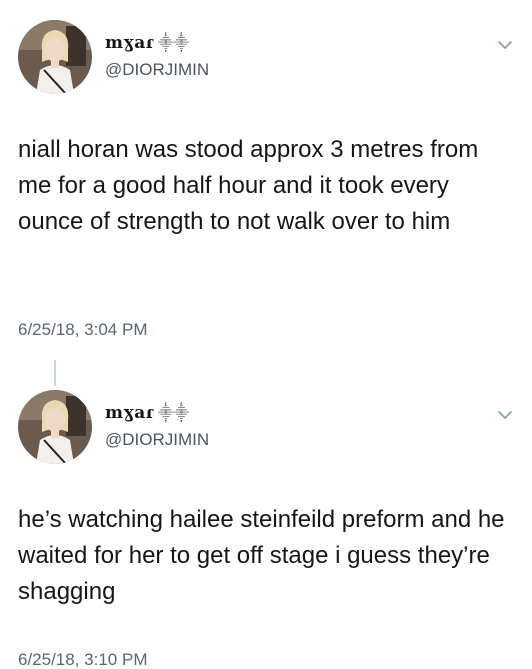 The width and height of the screenshot is (532, 669). Describe the element at coordinates (55, 373) in the screenshot. I see `thread-connector-line` at that location.